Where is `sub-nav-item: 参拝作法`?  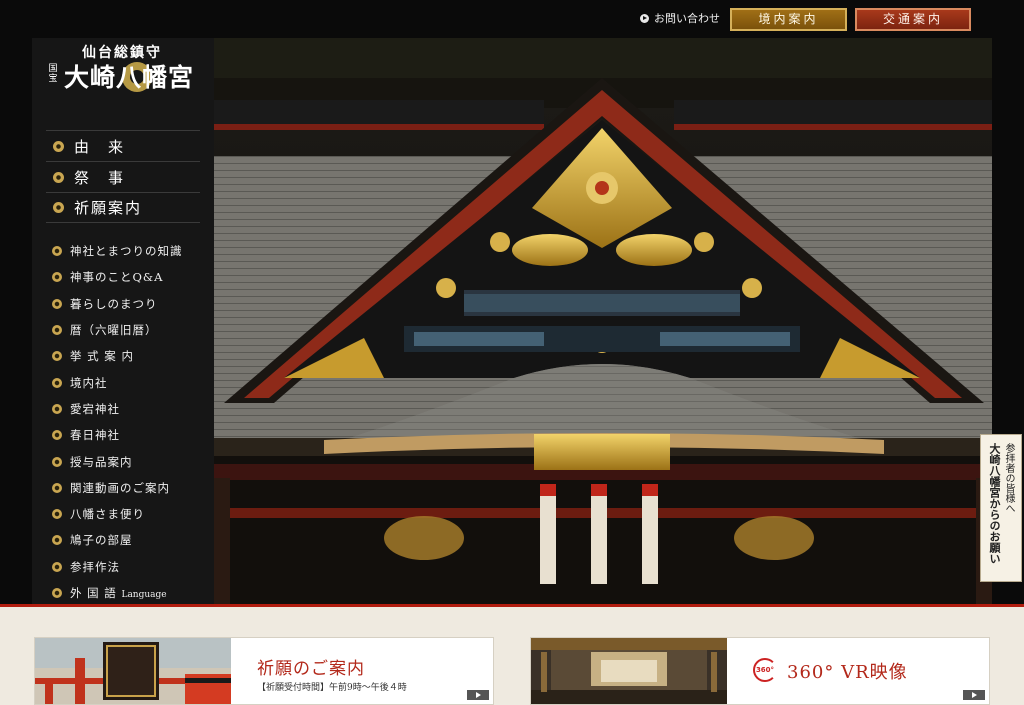
sub-nav-item: 参拝作法 is located at coordinates (130, 567).